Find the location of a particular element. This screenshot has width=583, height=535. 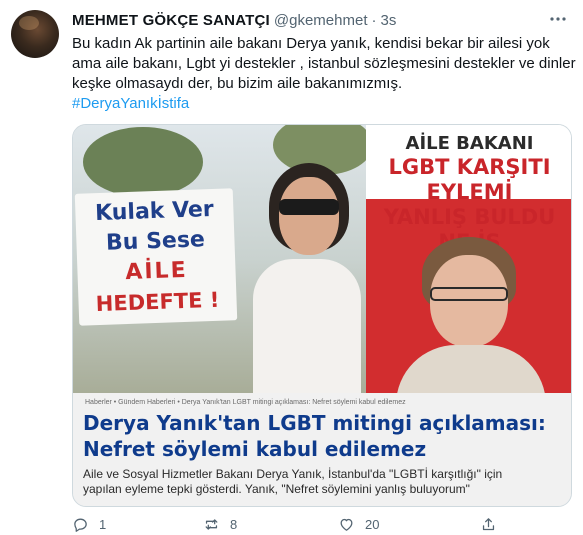

minister-portrait is located at coordinates (471, 321).